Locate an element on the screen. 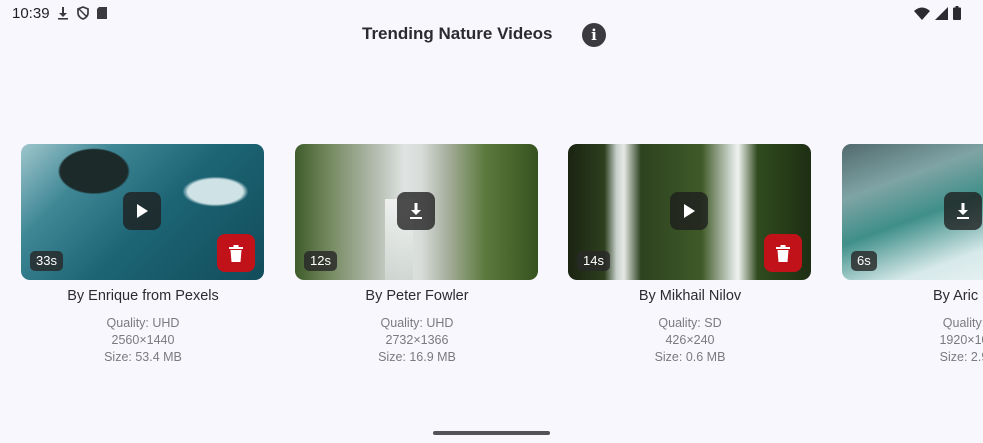 This screenshot has width=983, height=443. info-glyph: i is located at coordinates (594, 35).